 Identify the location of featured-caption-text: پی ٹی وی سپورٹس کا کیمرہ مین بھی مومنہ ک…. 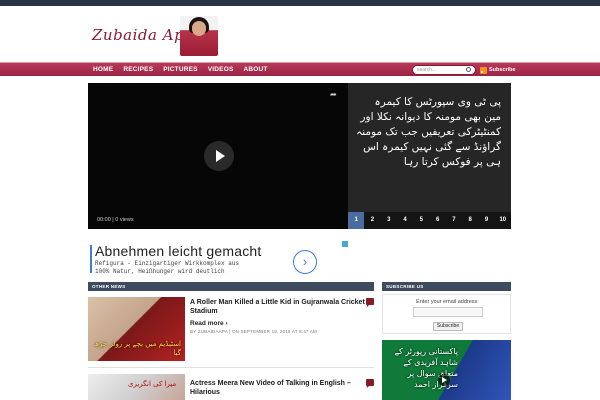
(428, 132).